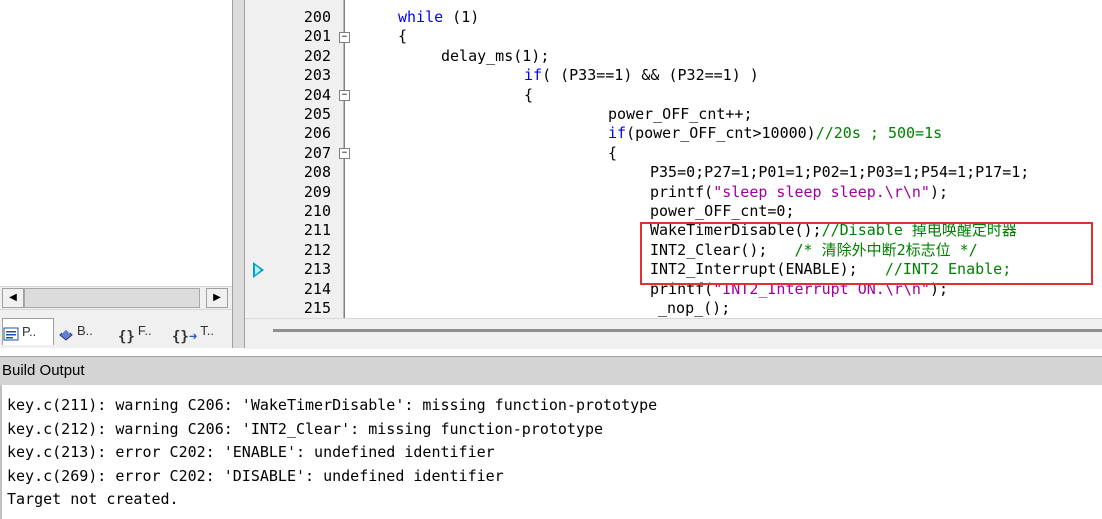  I want to click on line-number: 215, so click(317, 308).